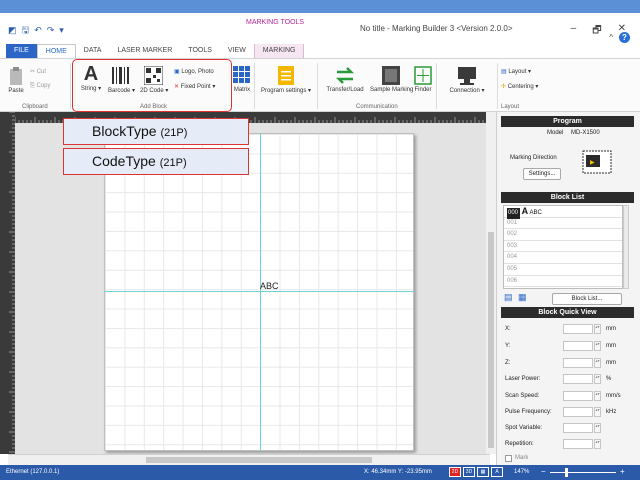 The height and width of the screenshot is (480, 640). What do you see at coordinates (563, 224) in the screenshot?
I see `list-item: 001` at bounding box center [563, 224].